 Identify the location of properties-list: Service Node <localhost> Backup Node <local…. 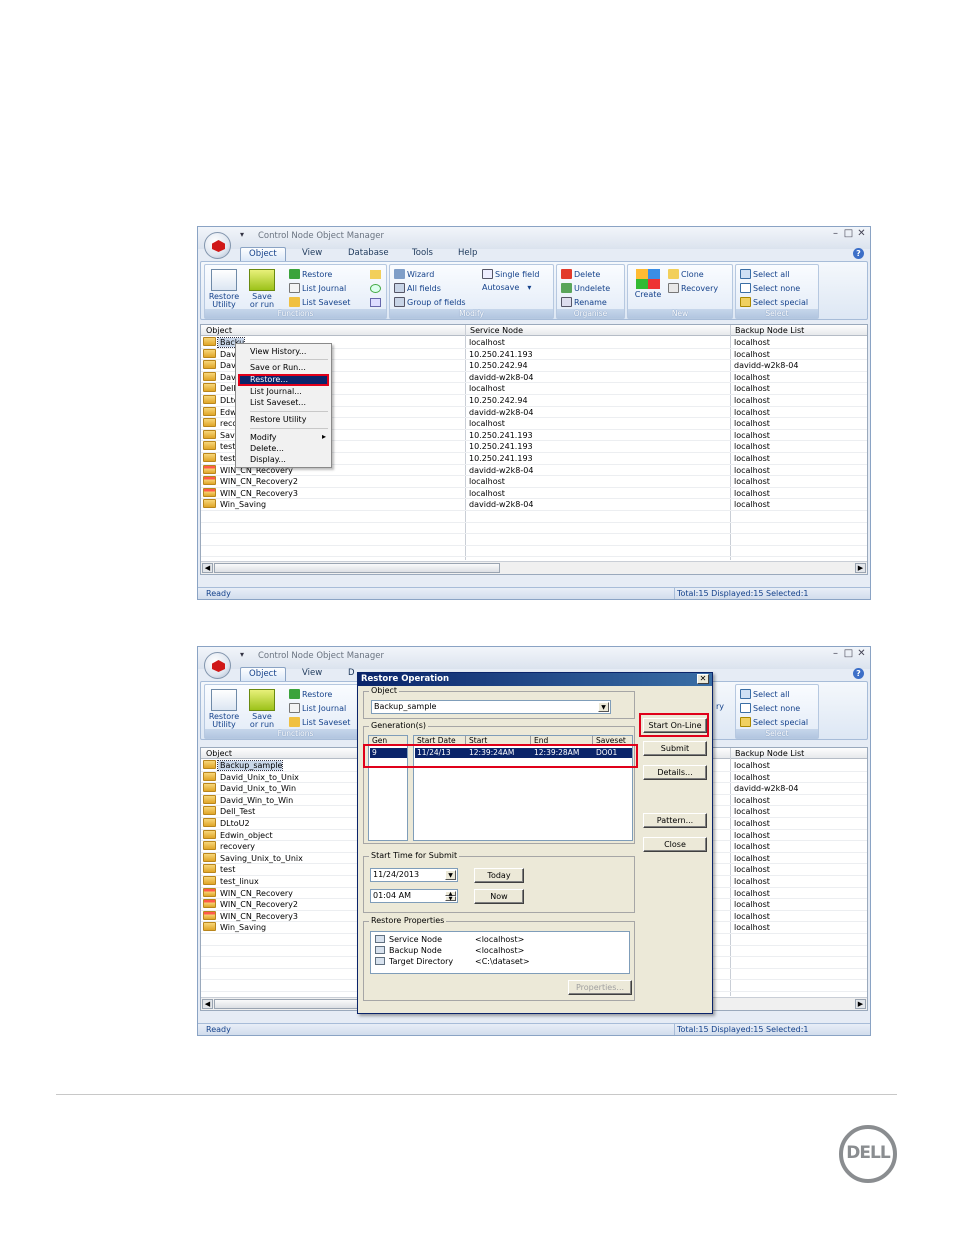
(500, 952).